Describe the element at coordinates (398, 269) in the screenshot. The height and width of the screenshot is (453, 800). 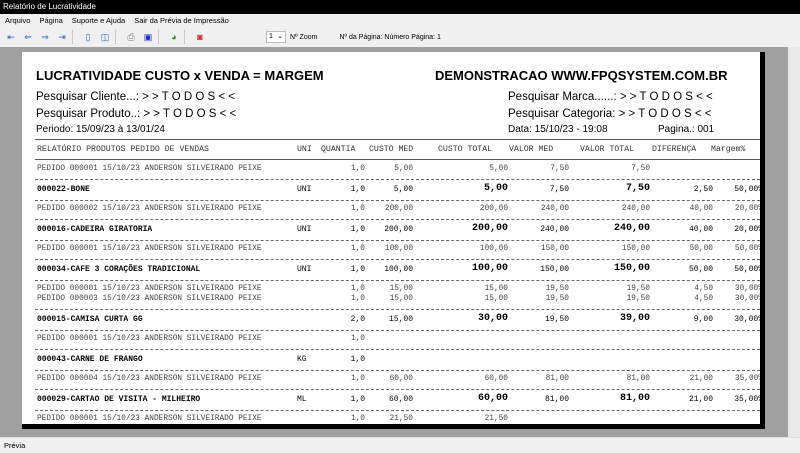
I see `cell-cmed: 100,00` at that location.